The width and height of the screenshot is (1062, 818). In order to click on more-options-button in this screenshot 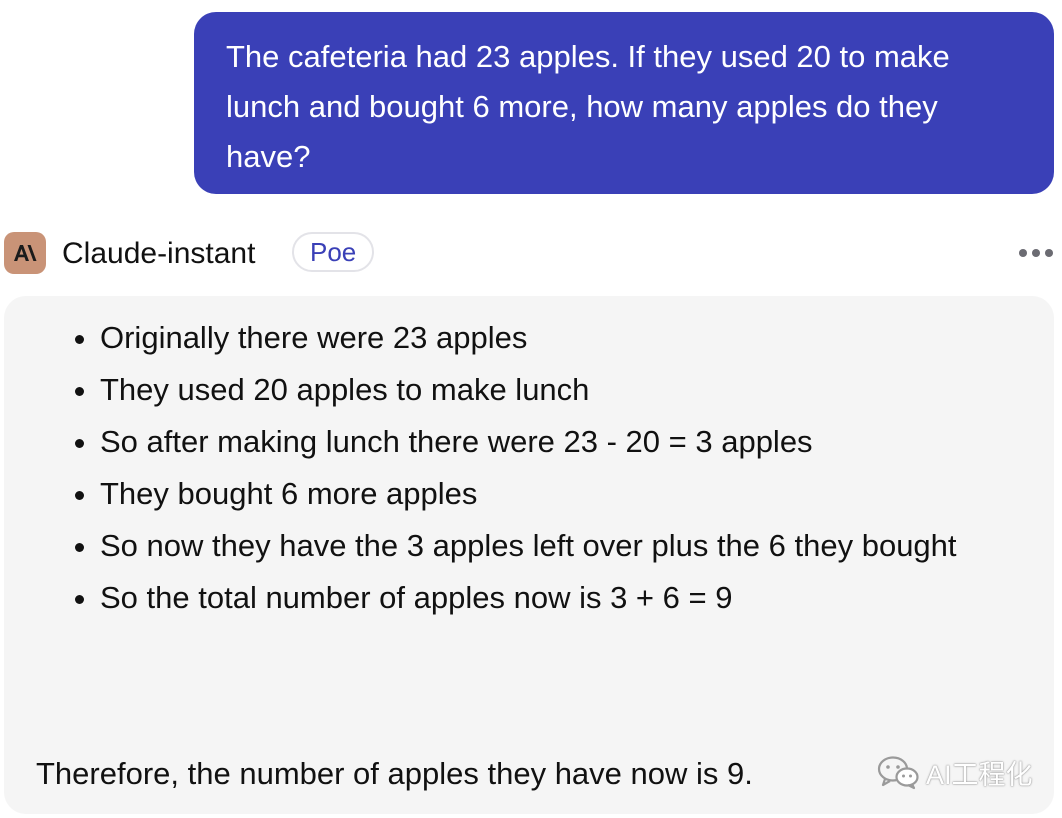, I will do `click(1036, 253)`.